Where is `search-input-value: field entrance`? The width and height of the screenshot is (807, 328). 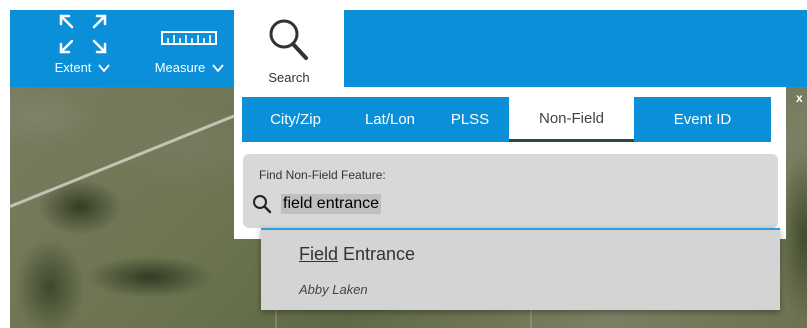 search-input-value: field entrance is located at coordinates (331, 203).